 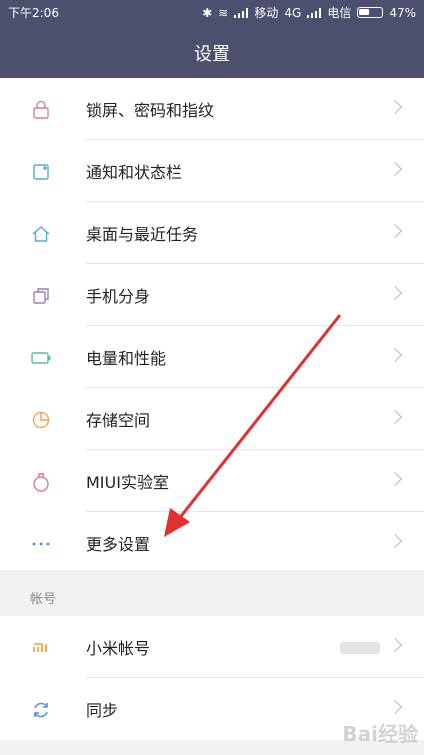 What do you see at coordinates (43, 599) in the screenshot?
I see `section-title: 帐号` at bounding box center [43, 599].